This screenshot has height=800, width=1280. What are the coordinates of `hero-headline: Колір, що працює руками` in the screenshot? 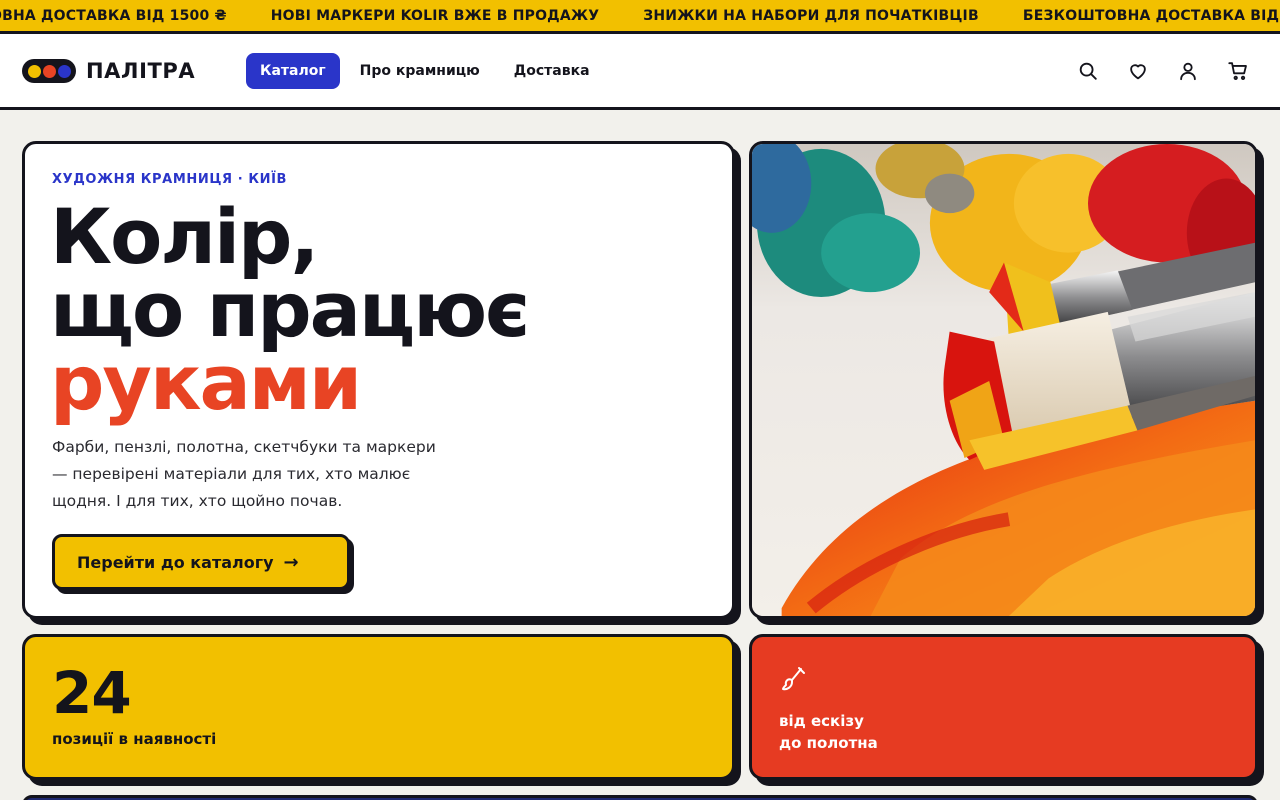 It's located at (290, 309).